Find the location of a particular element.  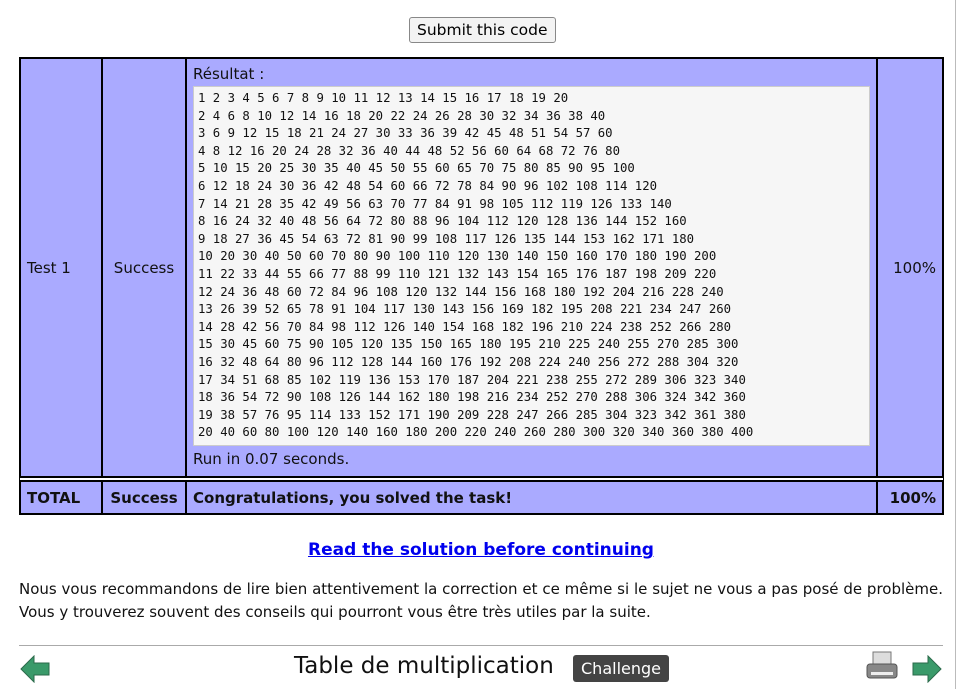

divider is located at coordinates (481, 645).